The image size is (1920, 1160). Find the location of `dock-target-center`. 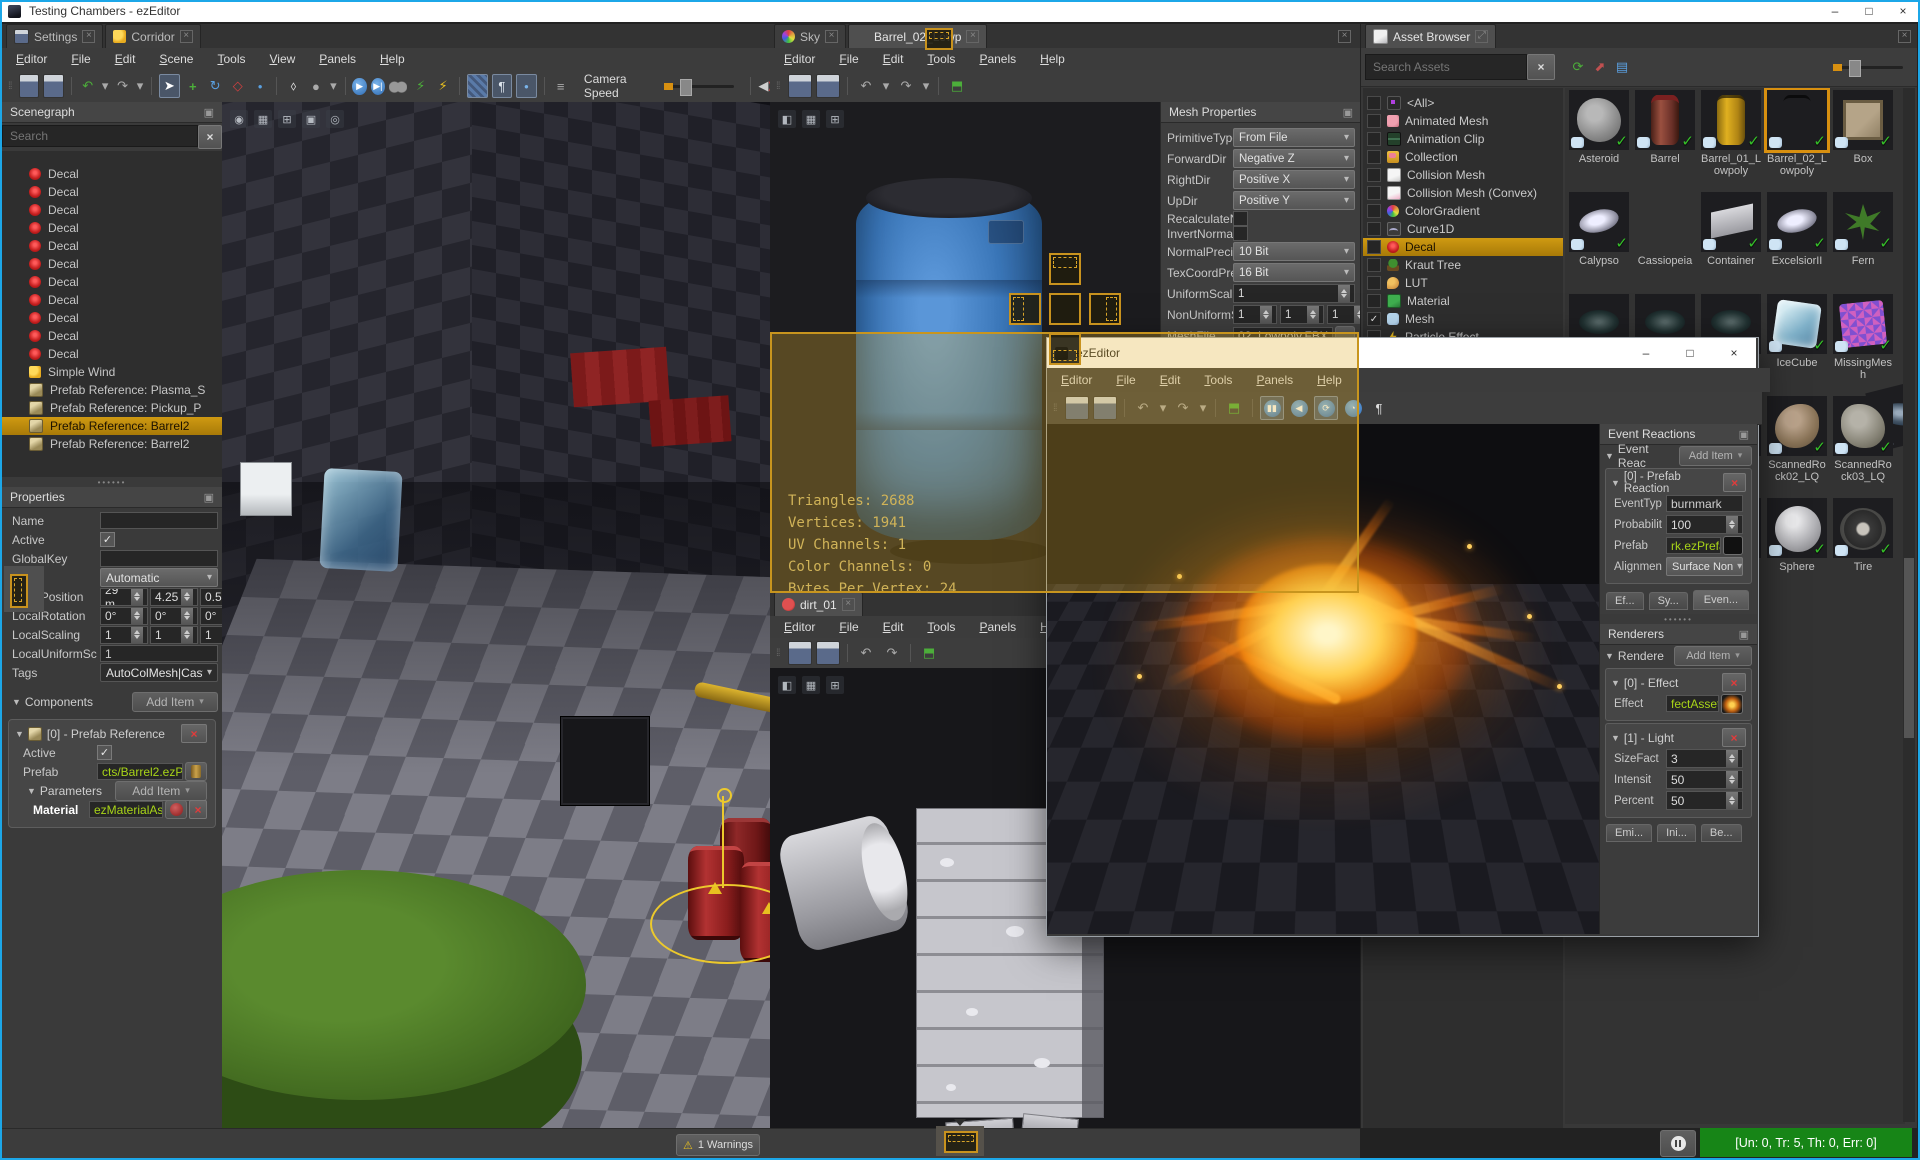

dock-target-center is located at coordinates (1065, 309).